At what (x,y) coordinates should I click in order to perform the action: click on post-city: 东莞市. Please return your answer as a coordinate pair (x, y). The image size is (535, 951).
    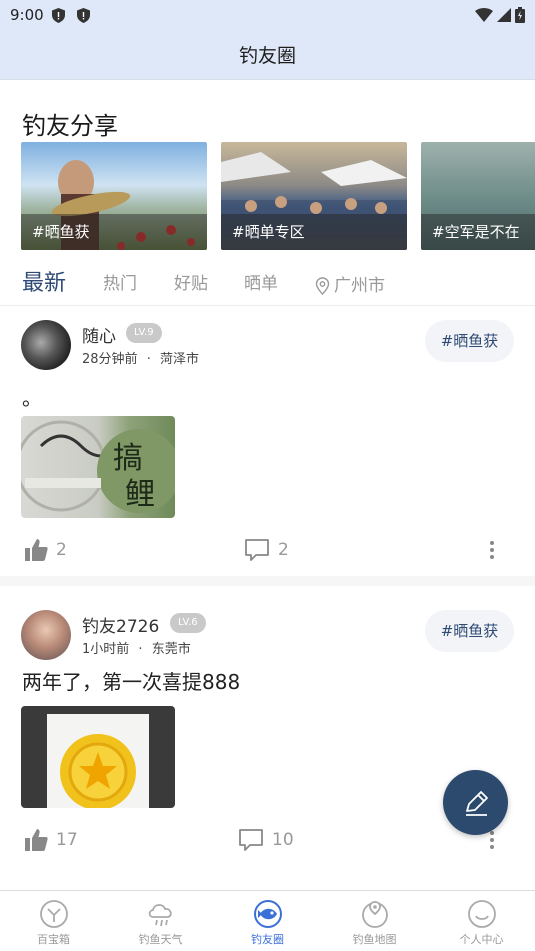
    Looking at the image, I should click on (171, 649).